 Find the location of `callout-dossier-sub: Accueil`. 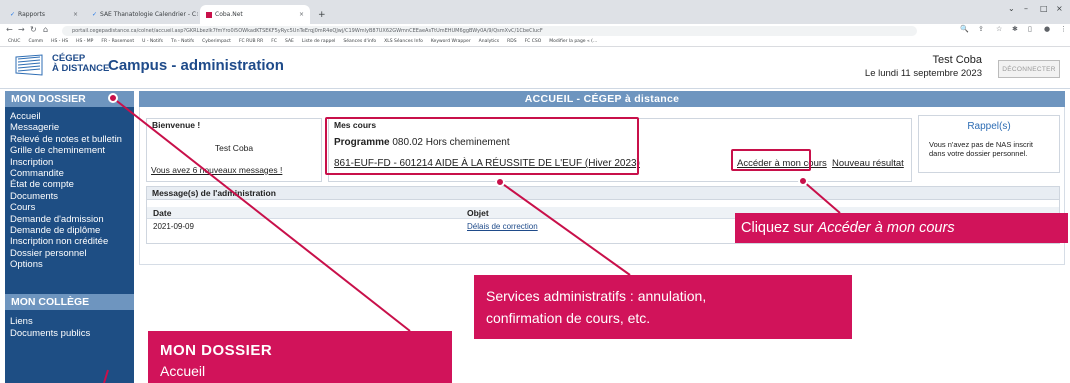

callout-dossier-sub: Accueil is located at coordinates (183, 371).